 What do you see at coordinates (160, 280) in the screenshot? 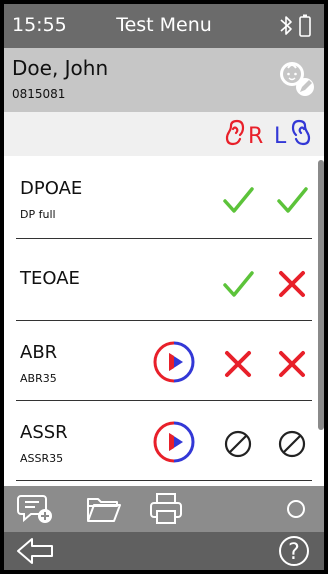
I see `test-row-teoae: TEOAE` at bounding box center [160, 280].